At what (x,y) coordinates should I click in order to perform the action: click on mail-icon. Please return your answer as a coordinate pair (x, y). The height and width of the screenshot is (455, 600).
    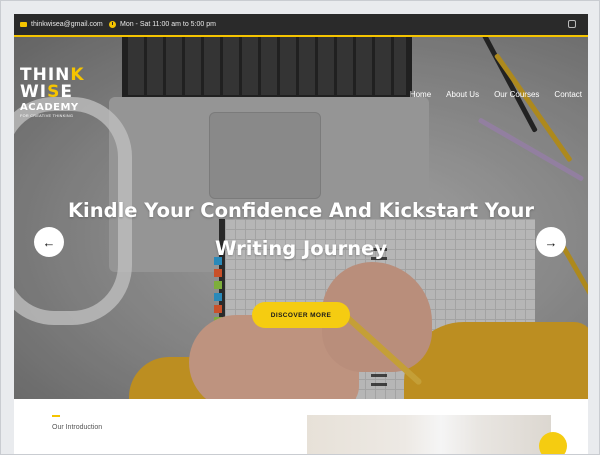
    Looking at the image, I should click on (23, 24).